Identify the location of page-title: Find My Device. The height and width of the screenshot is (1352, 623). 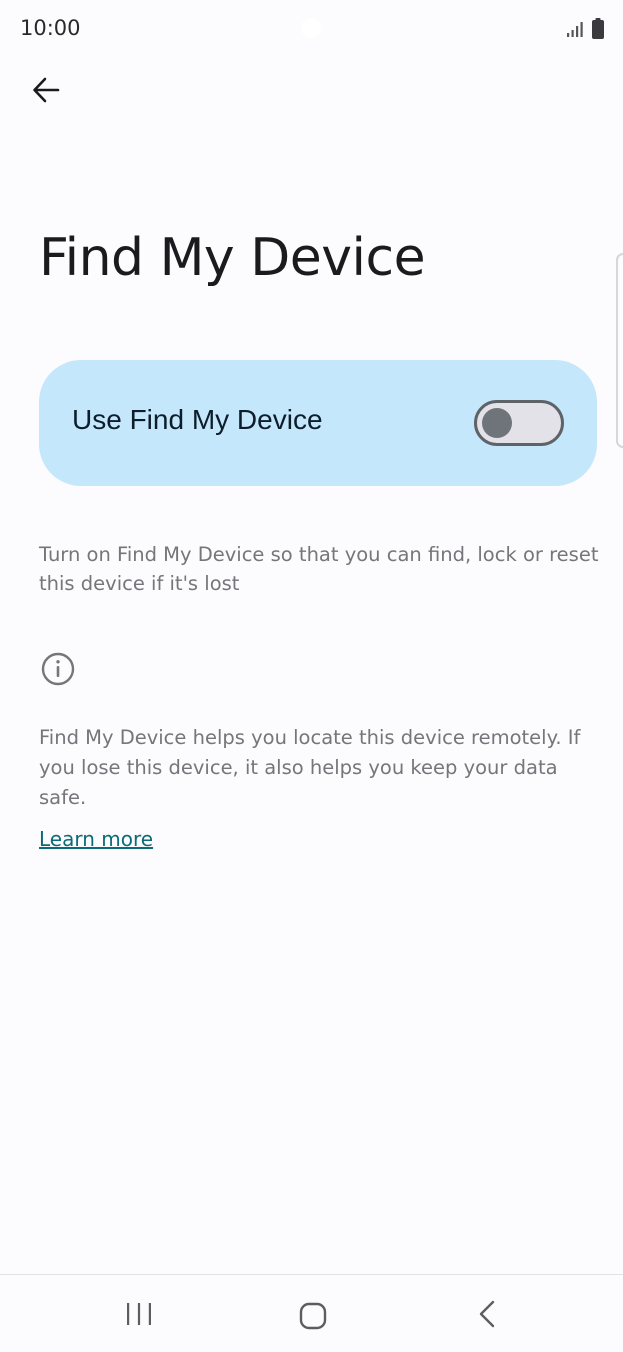
(232, 258).